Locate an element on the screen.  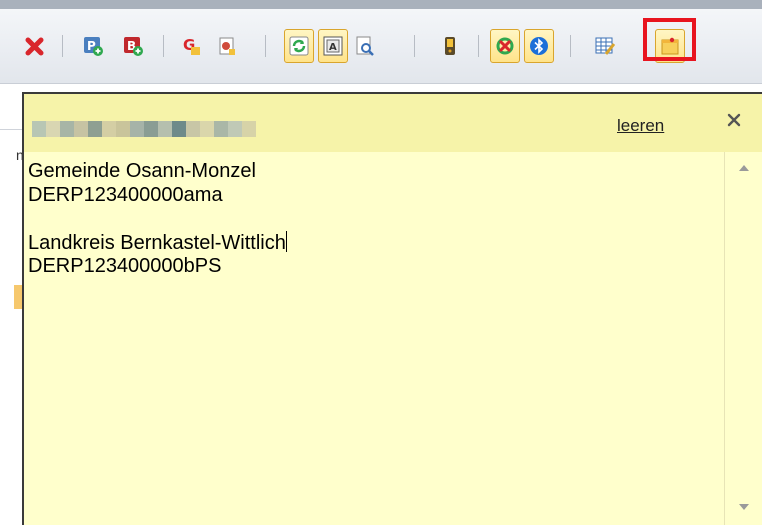
text-frame-icon: A is located at coordinates (333, 46).